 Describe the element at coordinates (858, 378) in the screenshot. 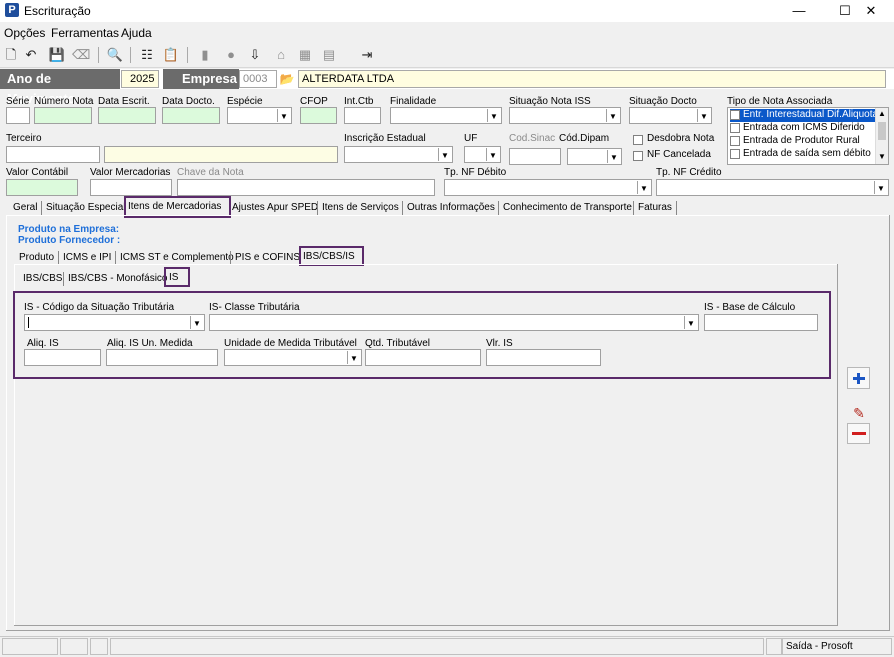

I see `add-item-button` at that location.